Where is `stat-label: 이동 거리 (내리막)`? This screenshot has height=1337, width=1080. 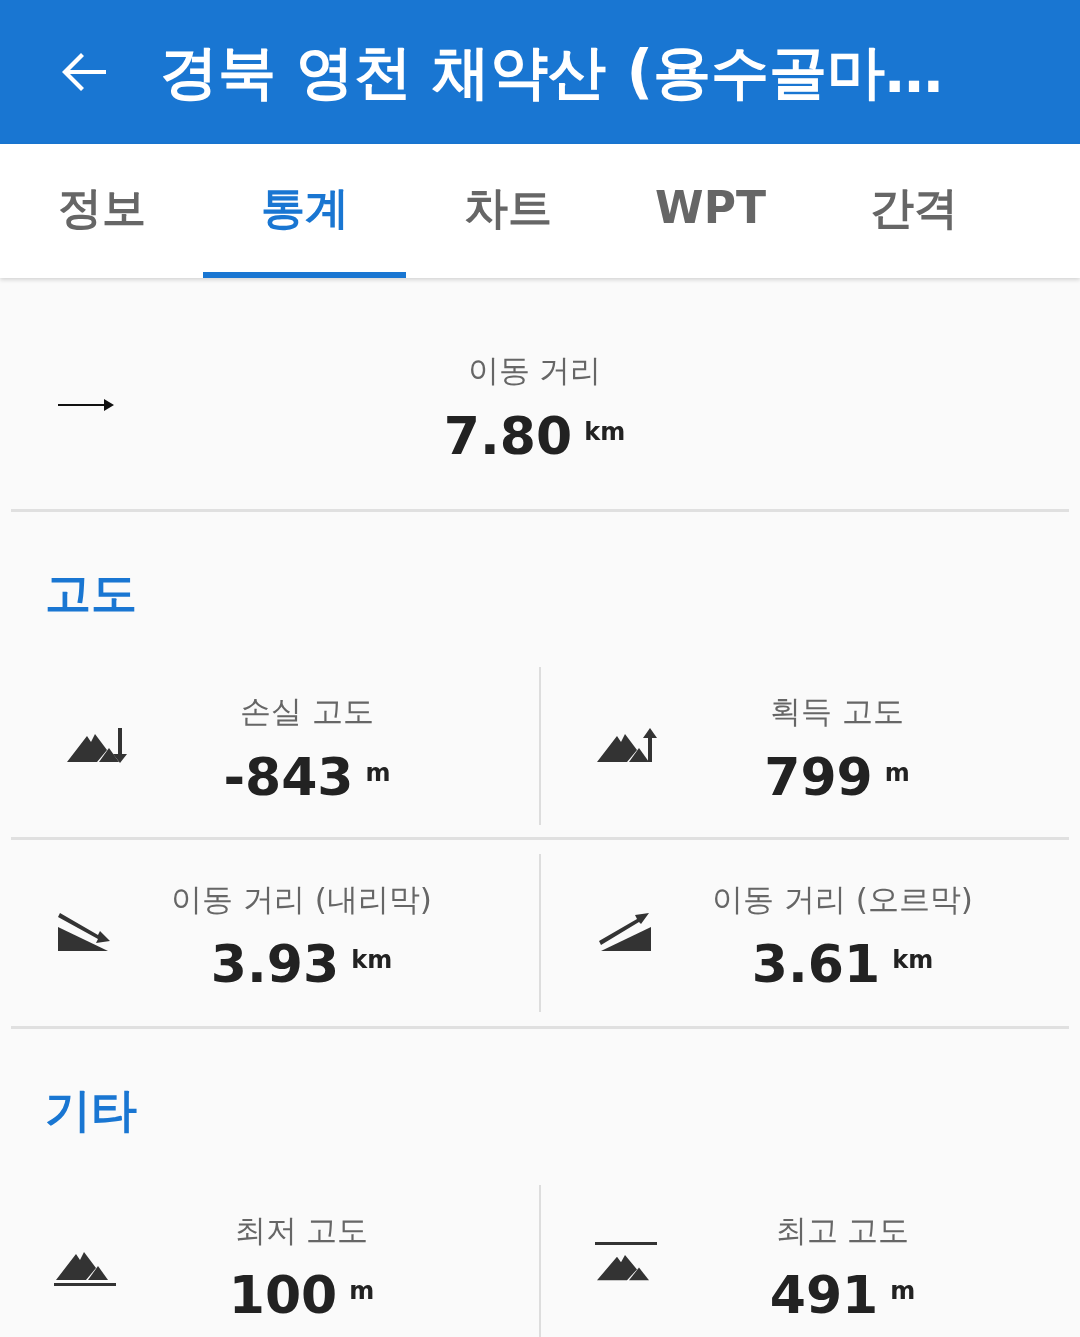
stat-label: 이동 거리 (내리막) is located at coordinates (301, 899).